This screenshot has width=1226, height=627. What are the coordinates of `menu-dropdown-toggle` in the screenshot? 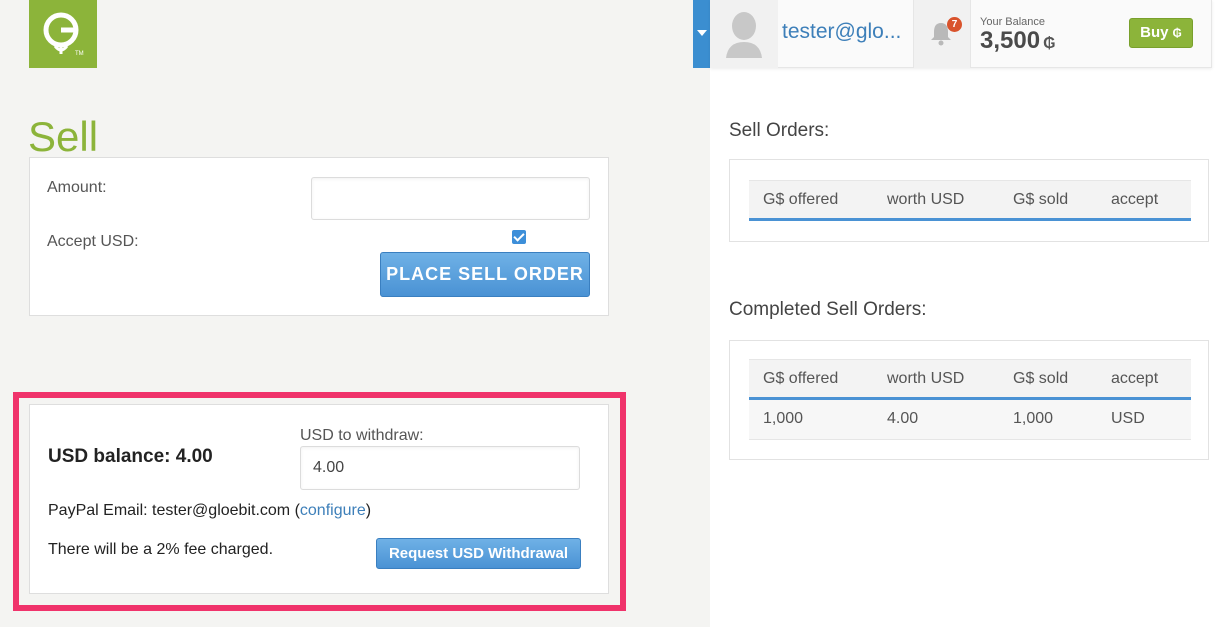 It's located at (701, 34).